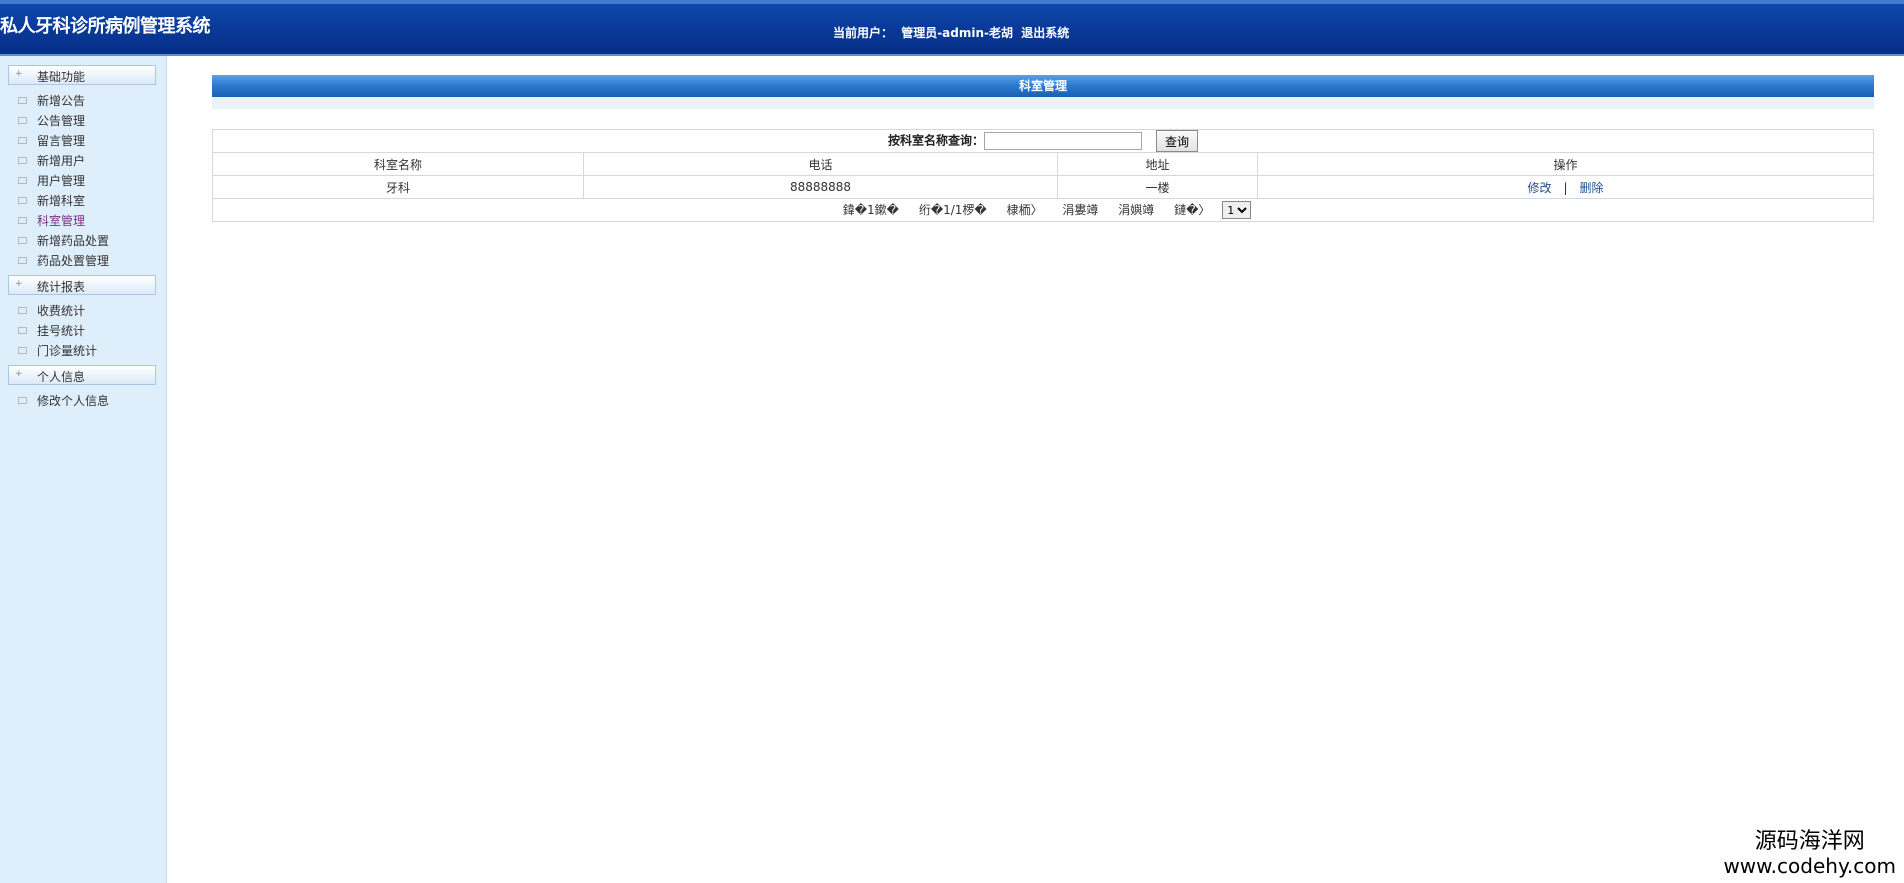 Image resolution: width=1904 pixels, height=883 pixels. I want to click on department-name-search-input, so click(1063, 141).